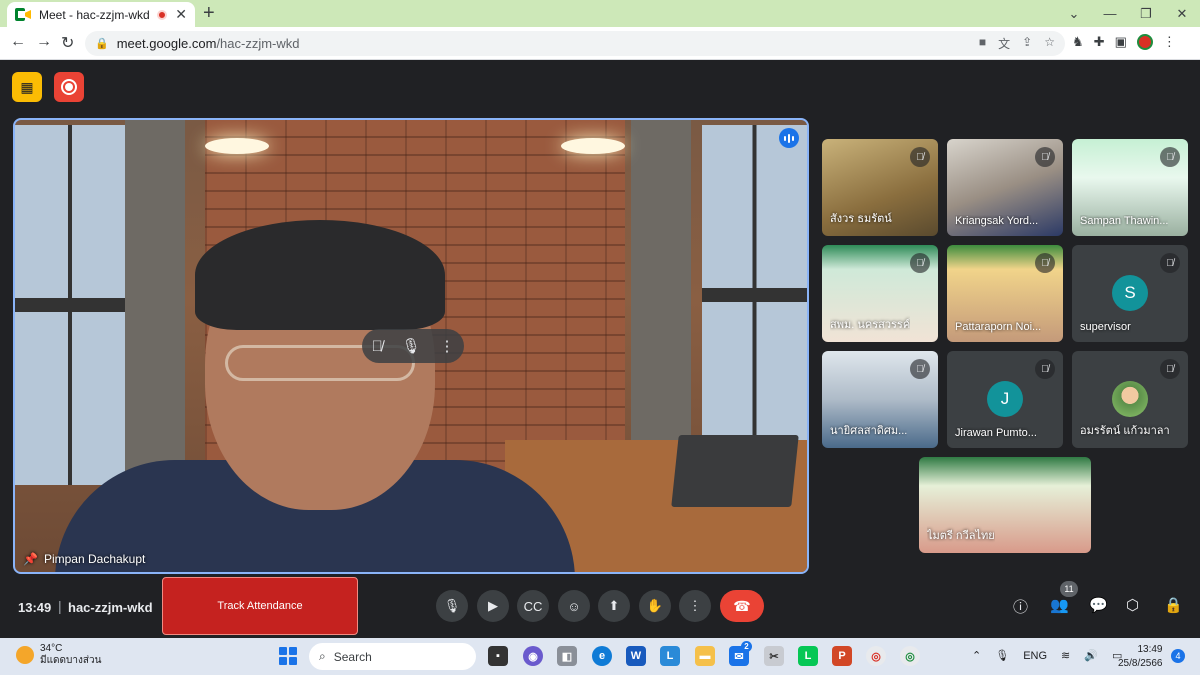 The width and height of the screenshot is (1200, 675). I want to click on recording-indicator, so click(69, 87).